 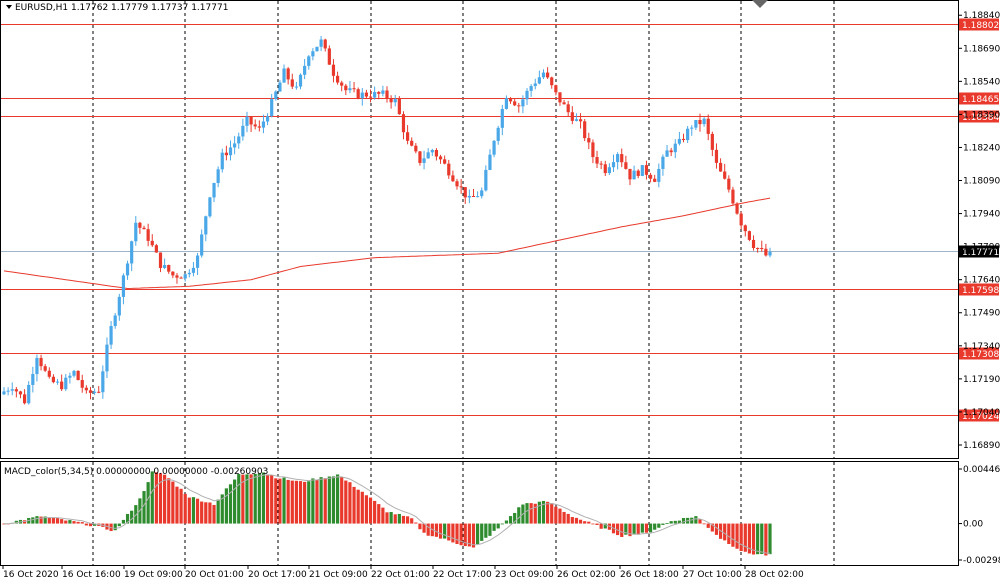 I want to click on time-tick-label: 23 Oct 09:00, so click(x=524, y=575).